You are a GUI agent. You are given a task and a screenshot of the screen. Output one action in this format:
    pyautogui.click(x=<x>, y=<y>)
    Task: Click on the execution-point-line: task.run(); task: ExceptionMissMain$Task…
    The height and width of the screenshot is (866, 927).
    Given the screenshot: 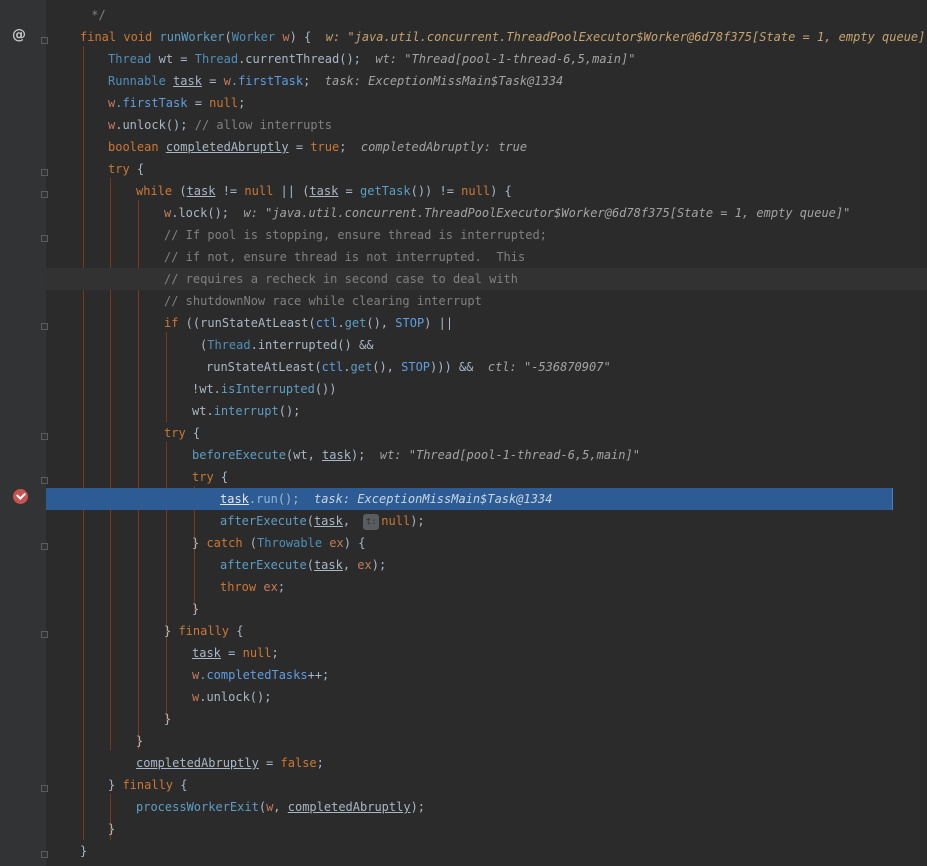 What is the action you would take?
    pyautogui.click(x=469, y=499)
    